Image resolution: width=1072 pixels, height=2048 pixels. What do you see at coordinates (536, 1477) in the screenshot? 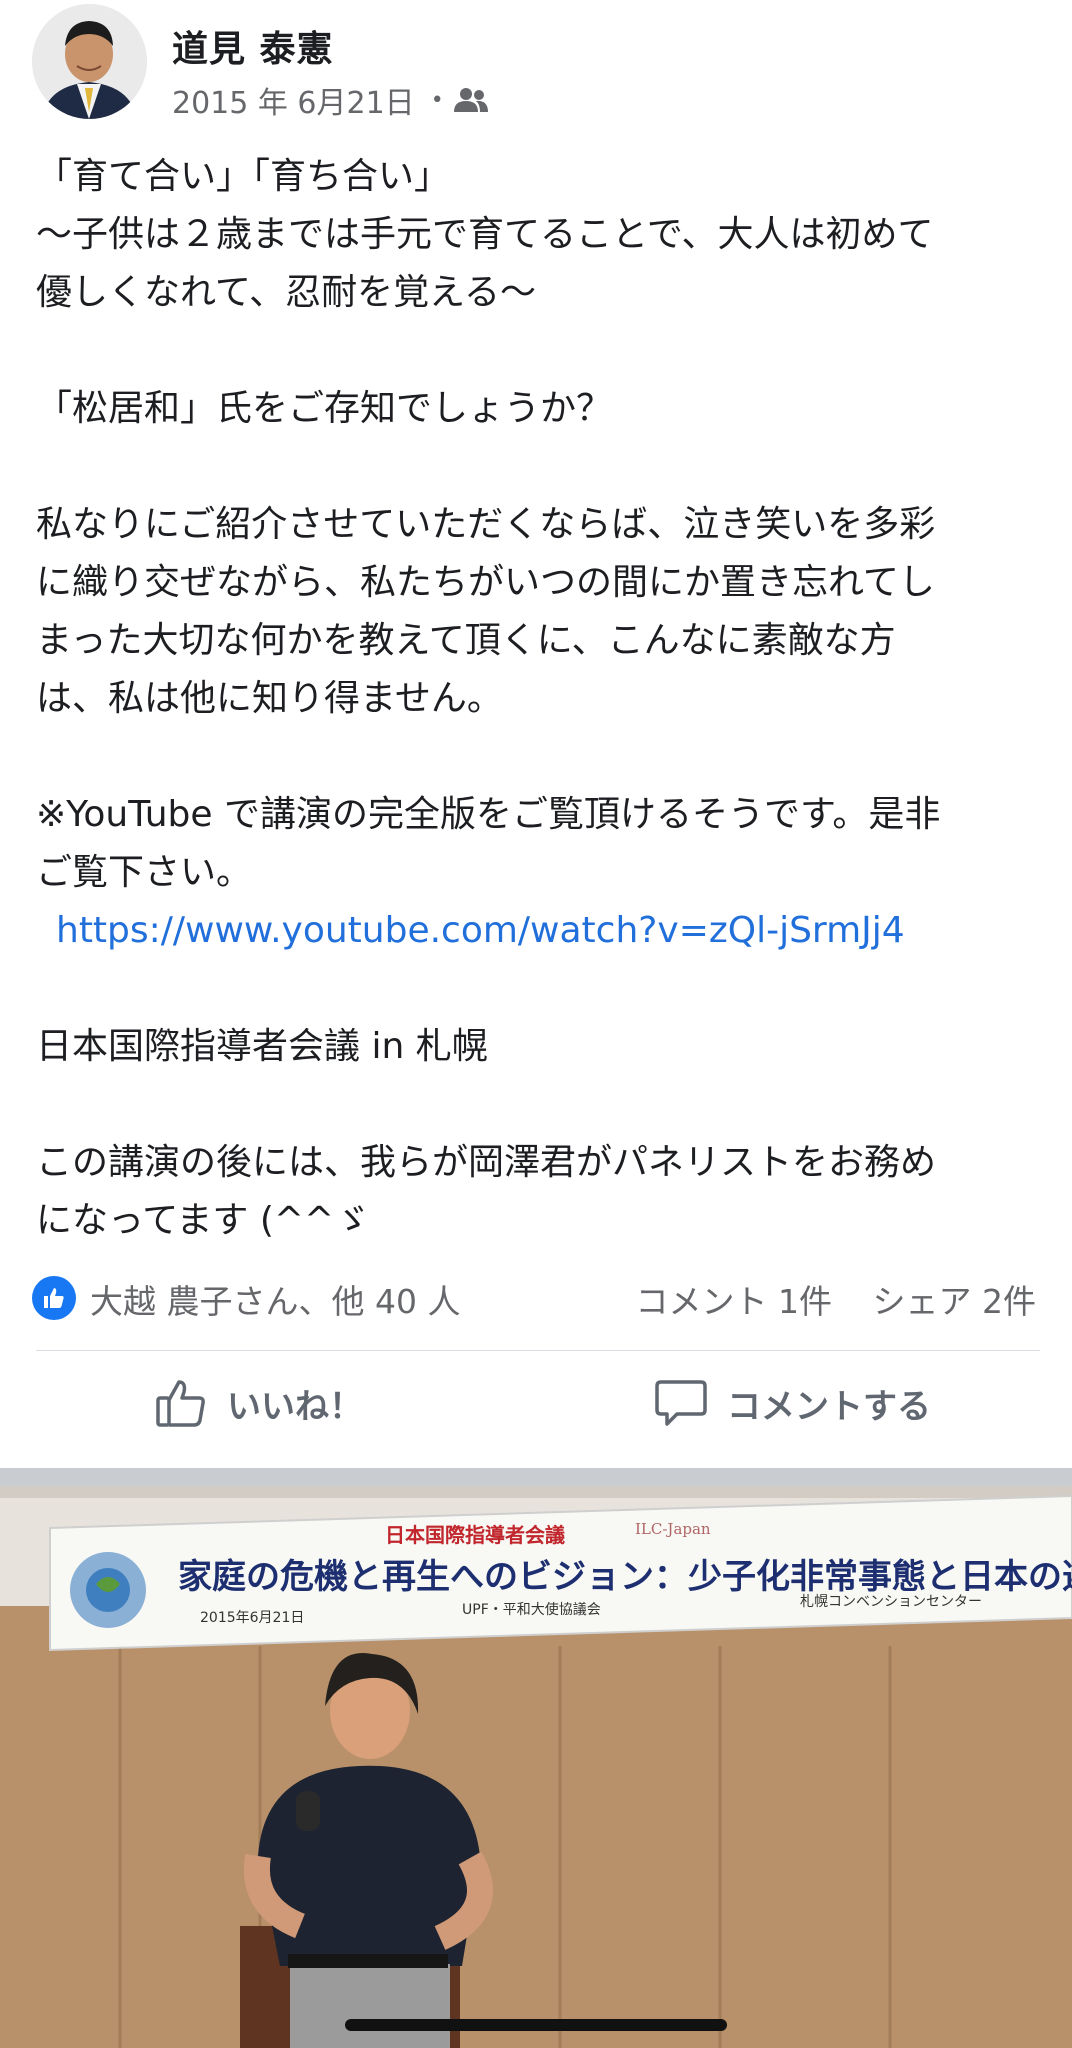
I see `feed-separator` at bounding box center [536, 1477].